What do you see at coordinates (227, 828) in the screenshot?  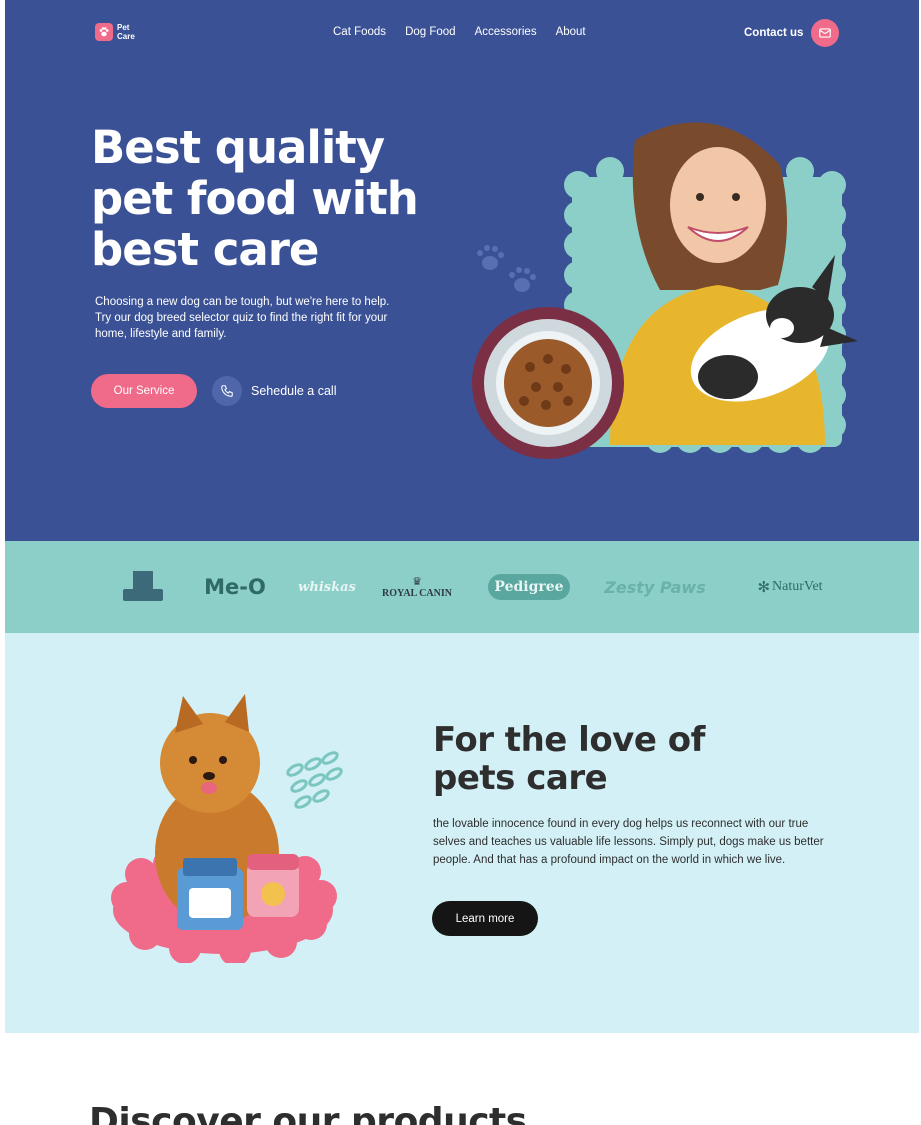 I see `pomeranian-image` at bounding box center [227, 828].